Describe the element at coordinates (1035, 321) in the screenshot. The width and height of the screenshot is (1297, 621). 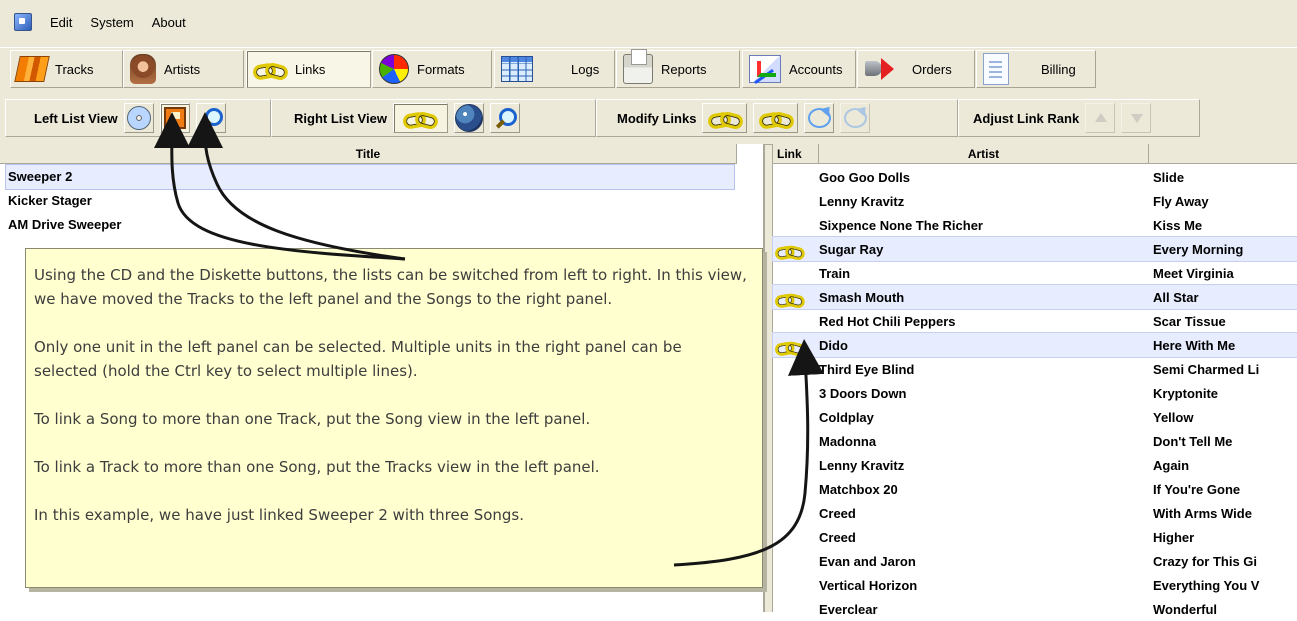
I see `song-row: Red Hot Chili Peppers Scar Tissue` at that location.